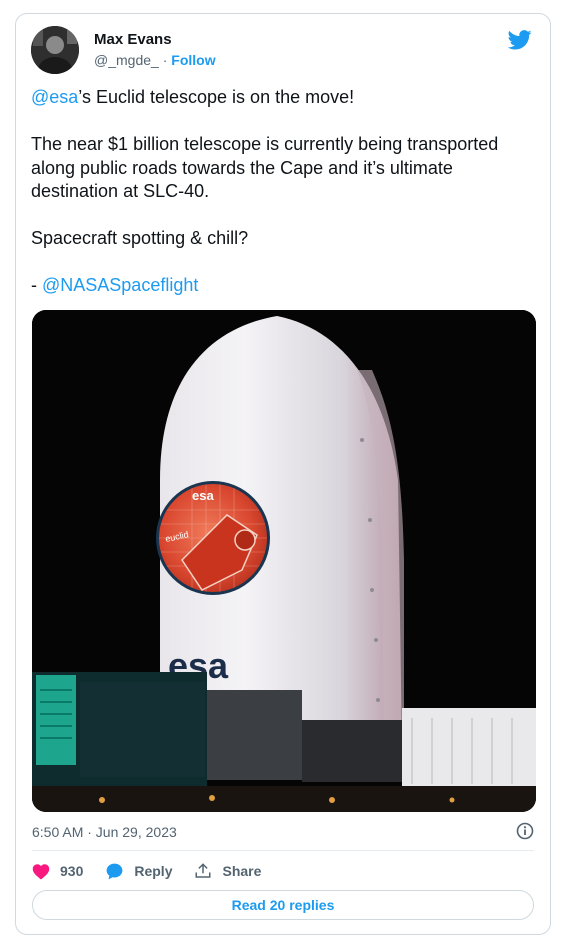  Describe the element at coordinates (242, 871) in the screenshot. I see `share-label: Share` at that location.